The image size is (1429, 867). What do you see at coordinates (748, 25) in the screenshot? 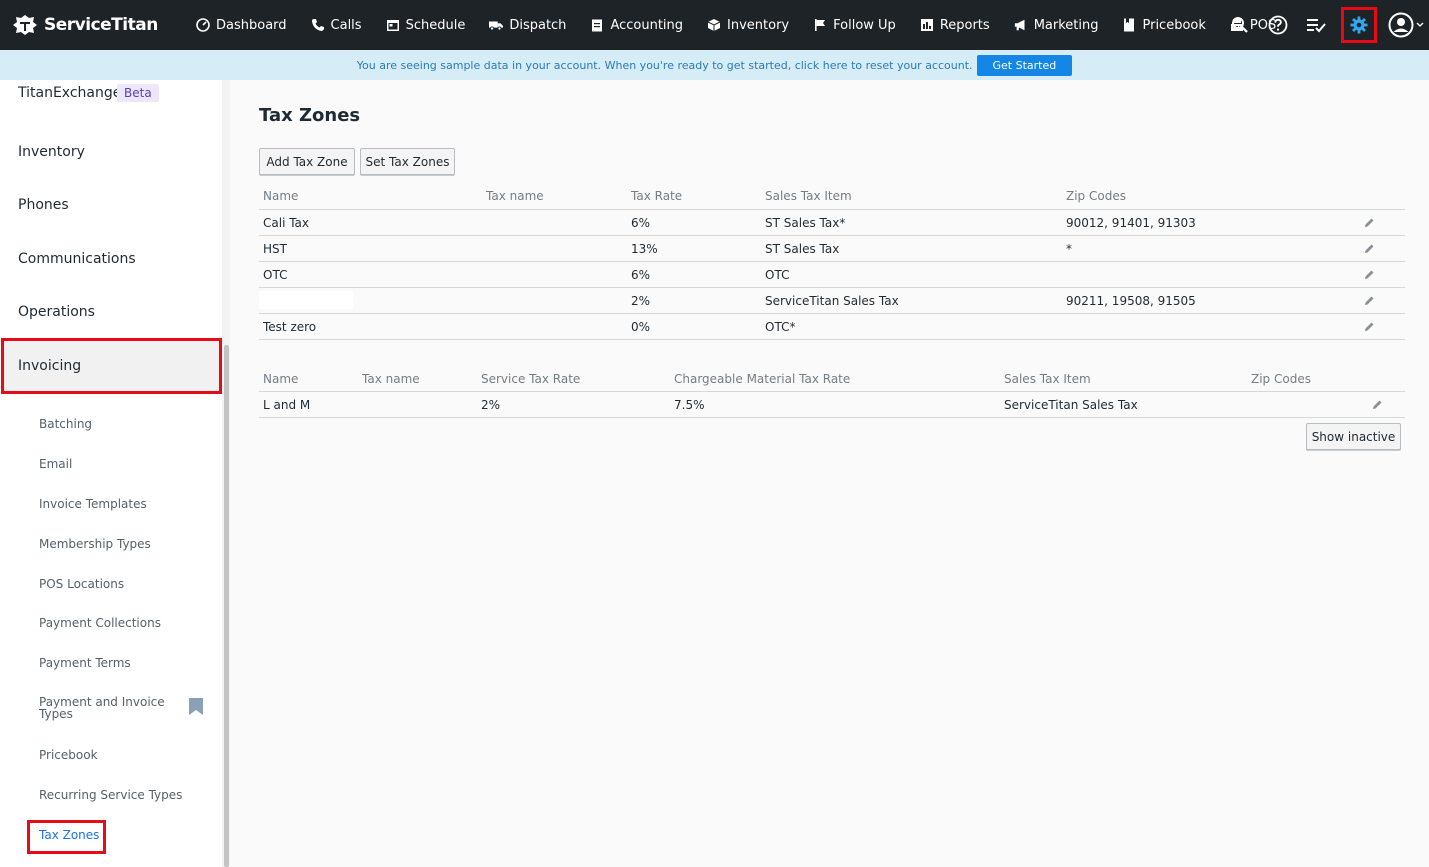
I see `nav-inventory: Inventory` at bounding box center [748, 25].